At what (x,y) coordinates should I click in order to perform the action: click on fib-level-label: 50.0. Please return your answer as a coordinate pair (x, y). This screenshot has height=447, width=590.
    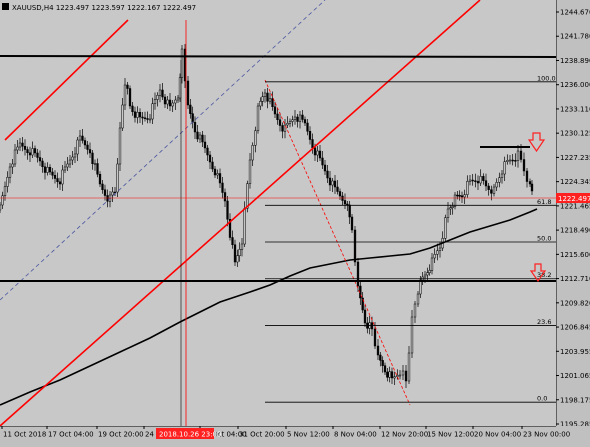
    Looking at the image, I should click on (544, 239).